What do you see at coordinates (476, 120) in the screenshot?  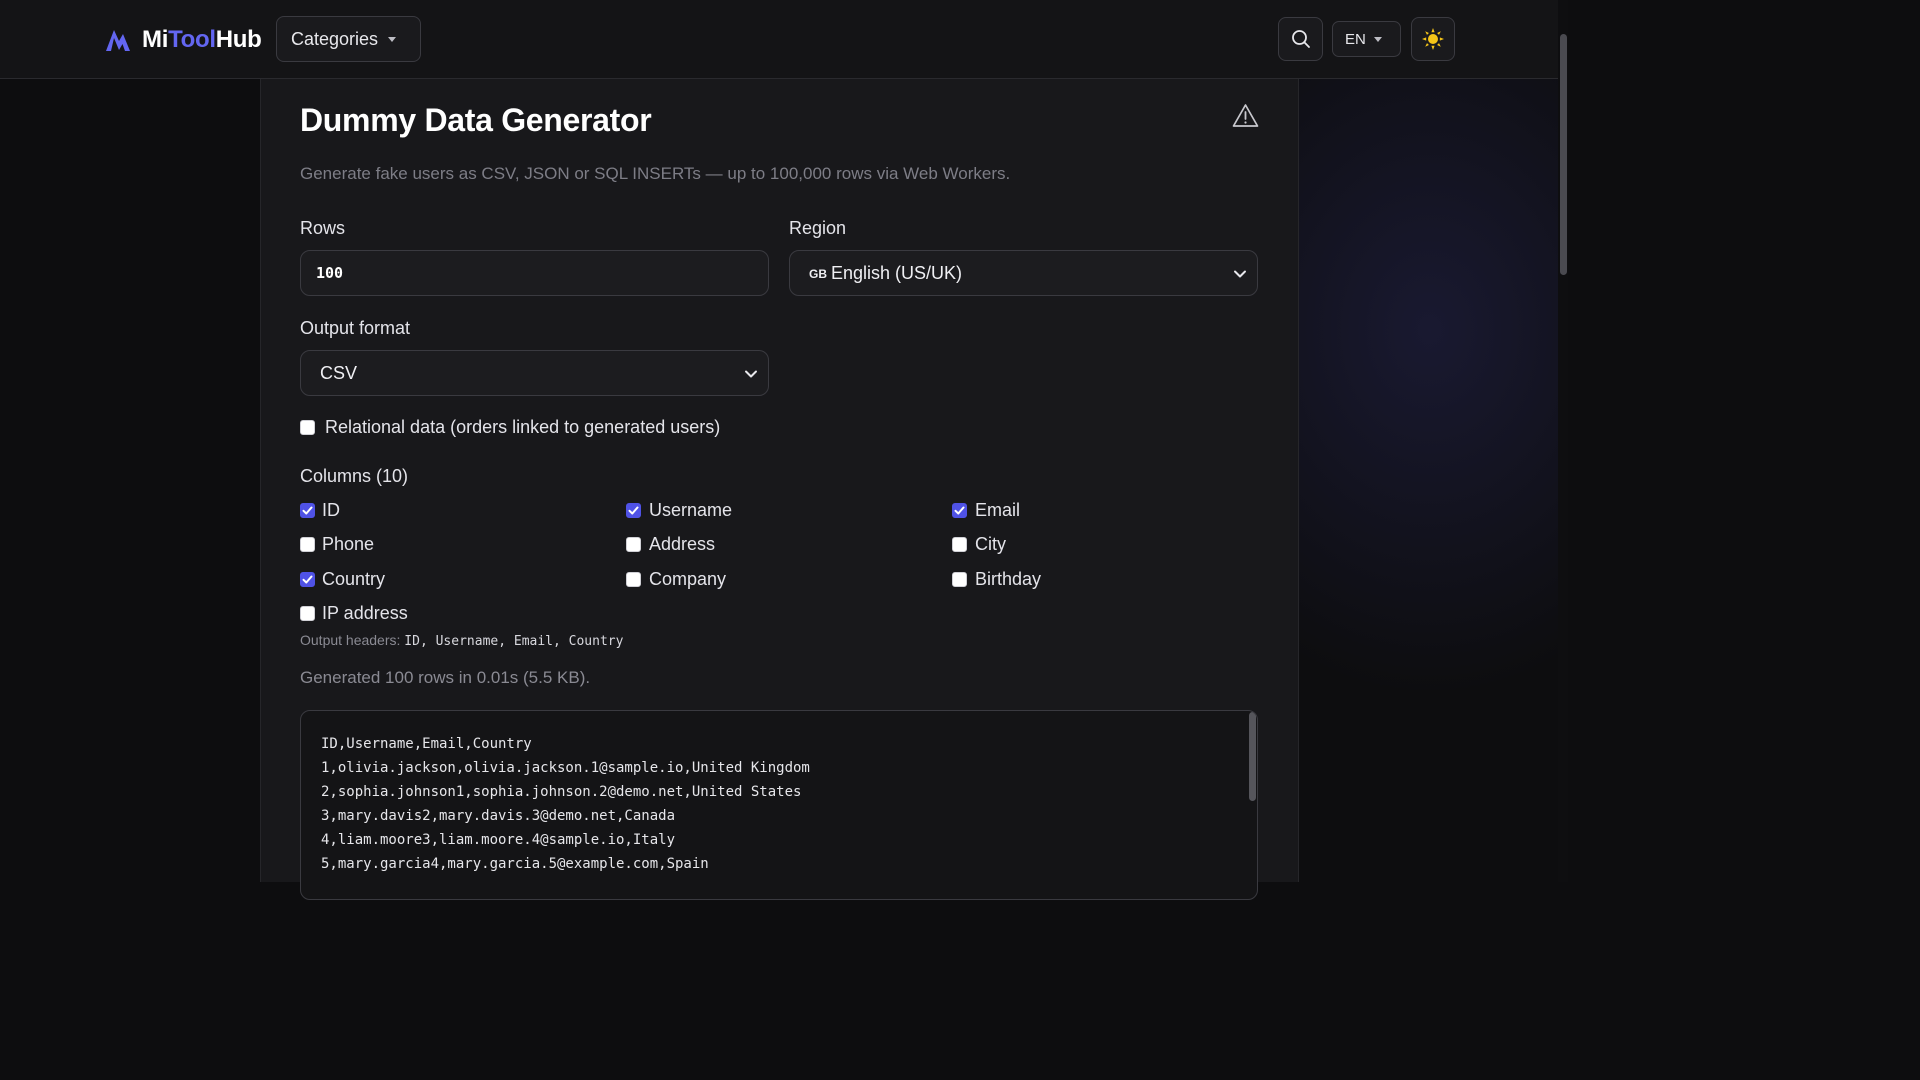 I see `page-title: Dummy Data Generator` at bounding box center [476, 120].